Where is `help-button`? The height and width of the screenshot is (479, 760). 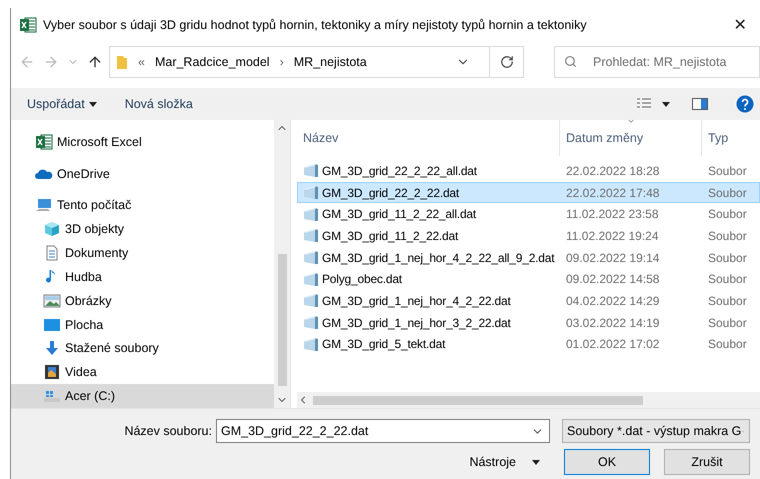 help-button is located at coordinates (745, 104).